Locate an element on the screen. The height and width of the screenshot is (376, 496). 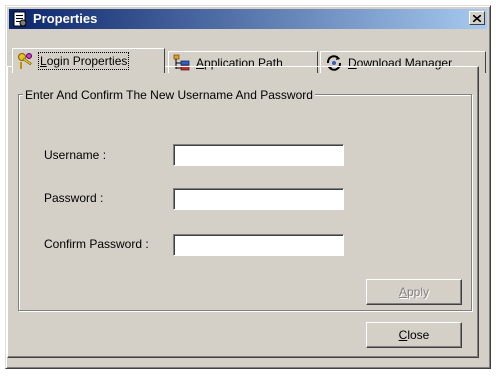
keys-icon is located at coordinates (26, 61).